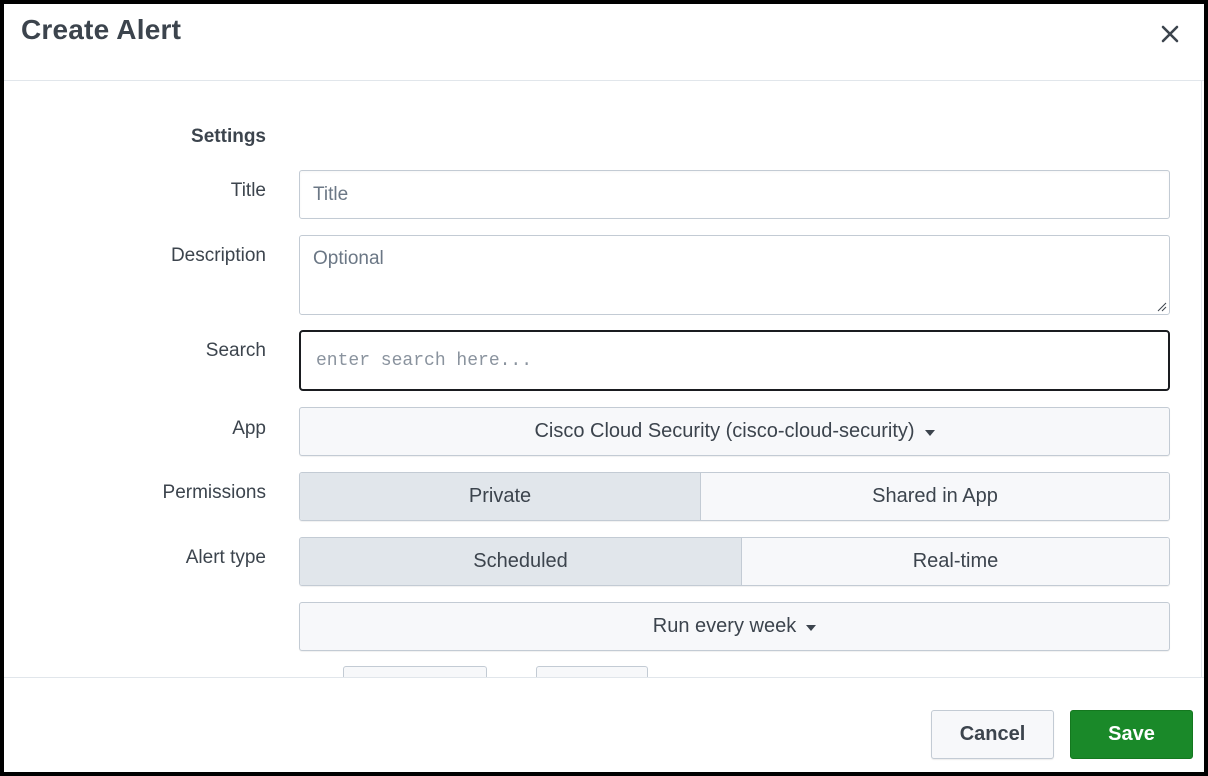 The width and height of the screenshot is (1208, 776). I want to click on schedule-dropdown-value: Run every week, so click(724, 626).